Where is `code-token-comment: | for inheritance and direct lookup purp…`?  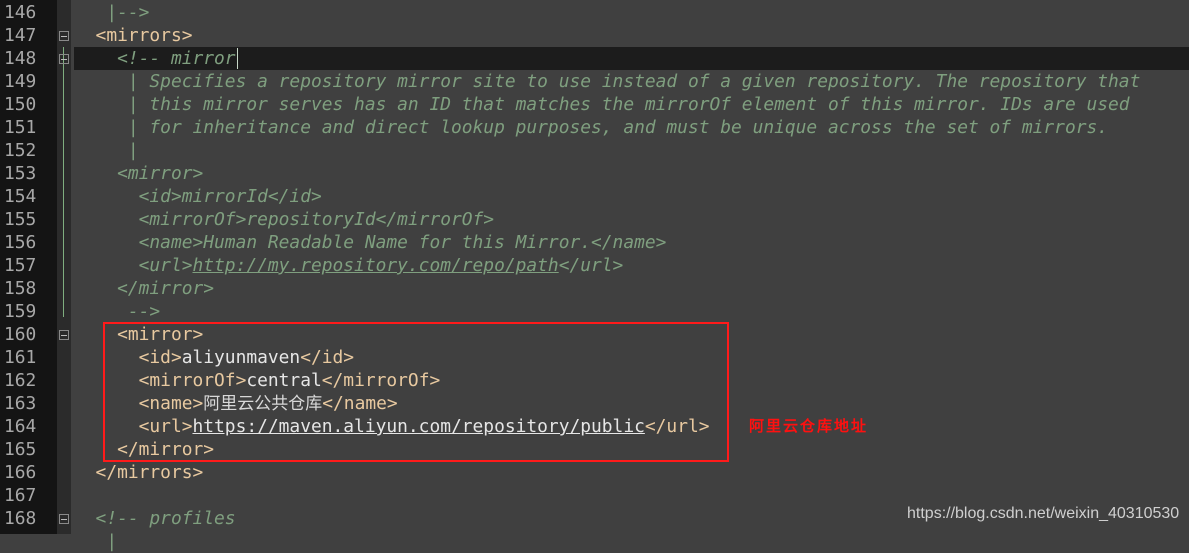 code-token-comment: | for inheritance and direct lookup purp… is located at coordinates (591, 127).